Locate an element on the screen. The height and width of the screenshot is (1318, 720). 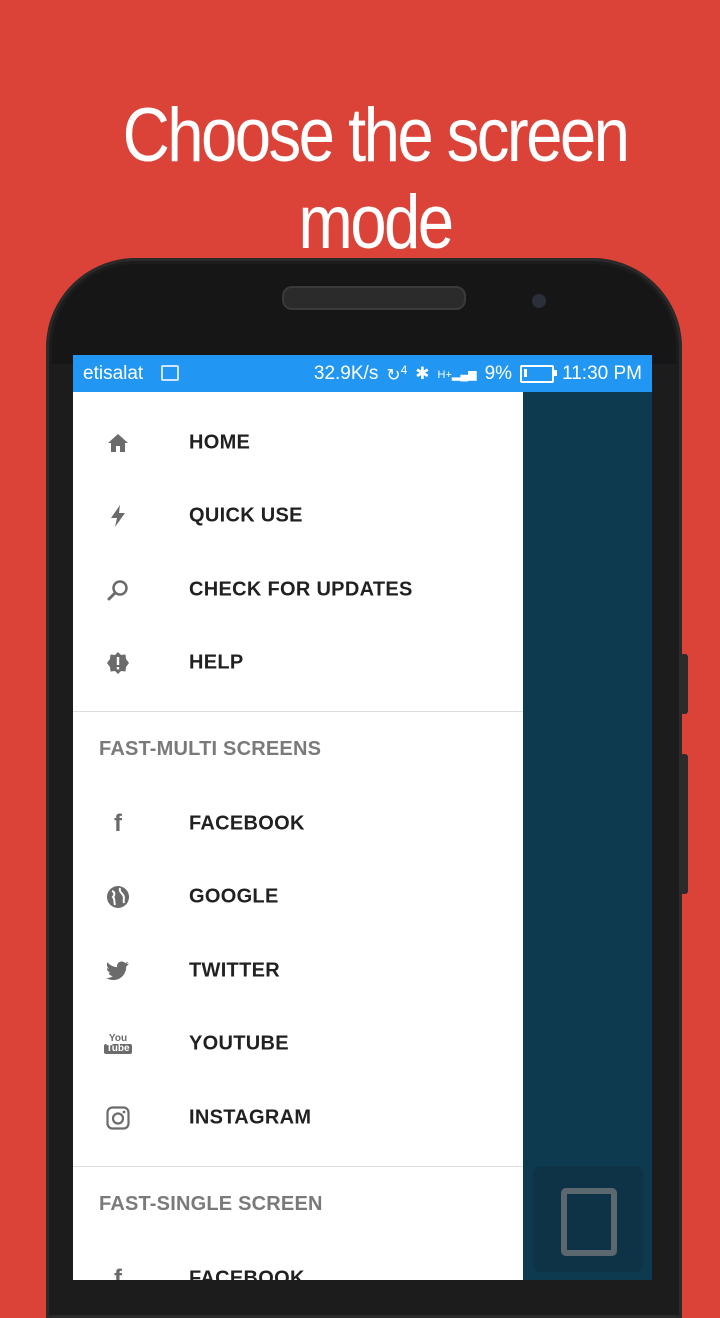
side-button-power is located at coordinates (684, 684).